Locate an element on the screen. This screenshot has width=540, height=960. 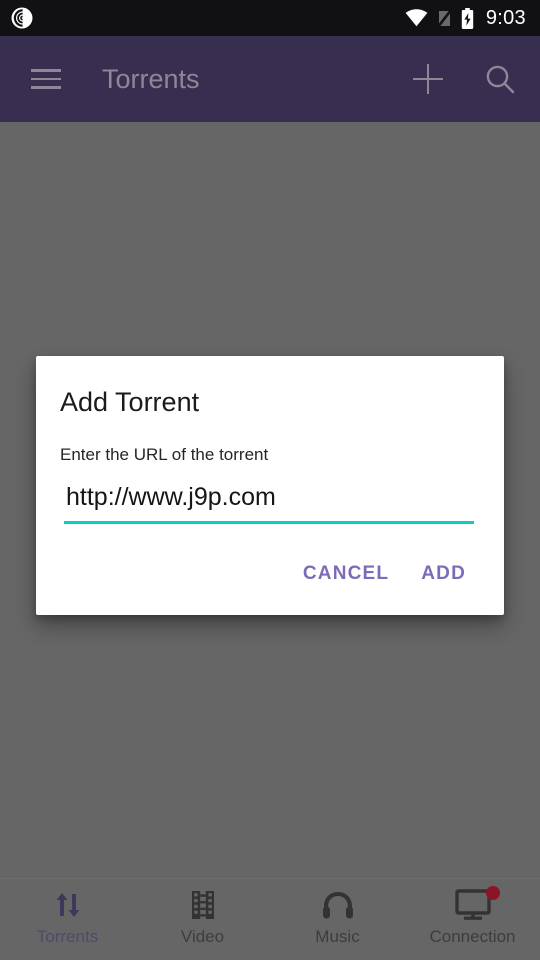
hamburger-menu-icon is located at coordinates (46, 79).